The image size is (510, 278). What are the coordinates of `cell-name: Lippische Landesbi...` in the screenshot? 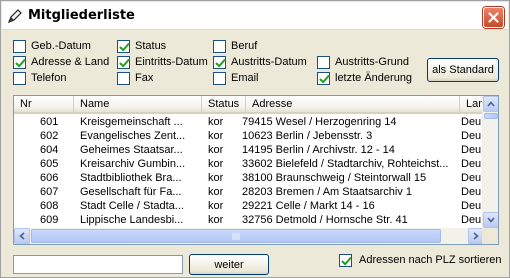 It's located at (132, 220).